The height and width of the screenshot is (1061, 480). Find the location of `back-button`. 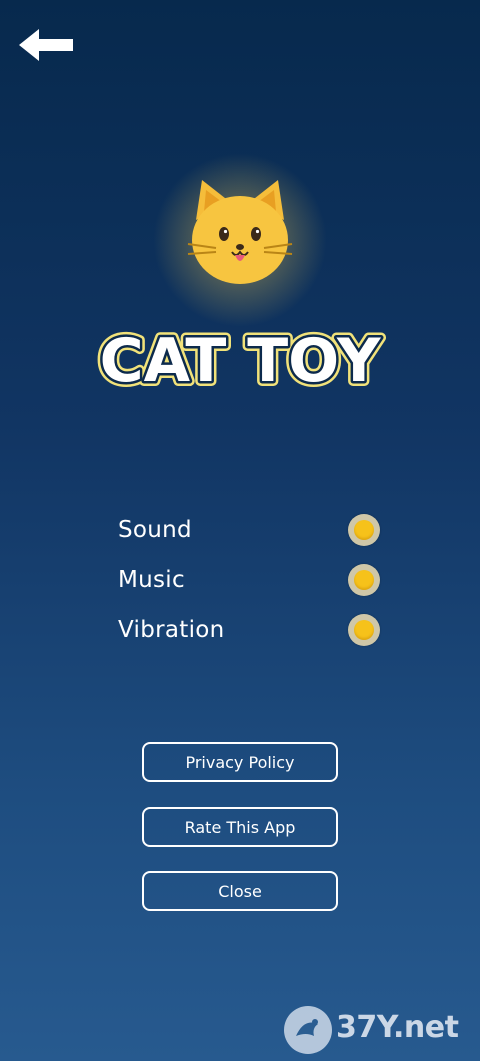

back-button is located at coordinates (46, 45).